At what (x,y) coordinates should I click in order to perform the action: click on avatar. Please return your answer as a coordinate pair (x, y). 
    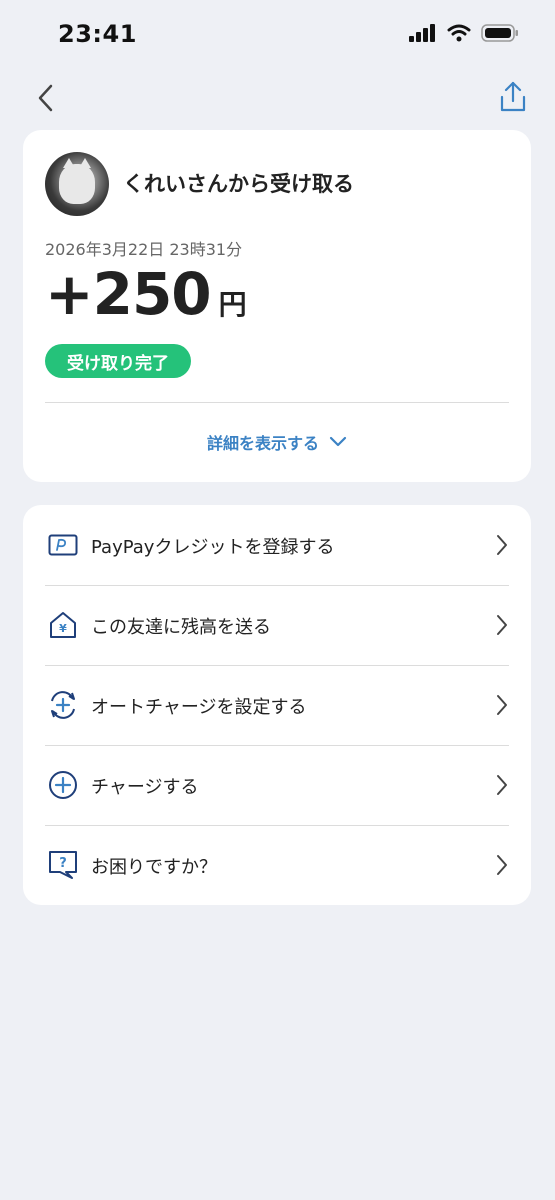
    Looking at the image, I should click on (77, 184).